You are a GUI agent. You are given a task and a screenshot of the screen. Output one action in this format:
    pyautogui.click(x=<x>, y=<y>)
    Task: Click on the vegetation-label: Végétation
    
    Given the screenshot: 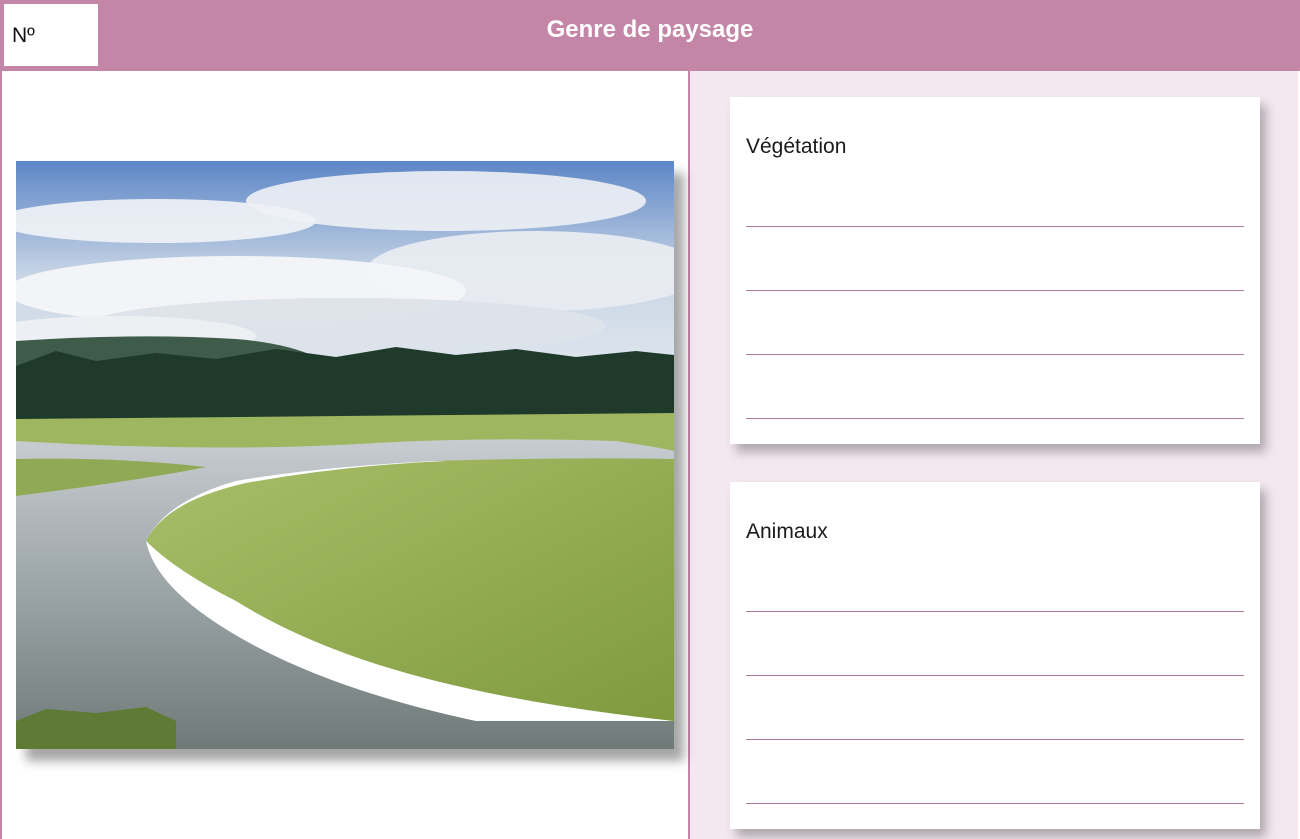 What is the action you would take?
    pyautogui.click(x=796, y=146)
    